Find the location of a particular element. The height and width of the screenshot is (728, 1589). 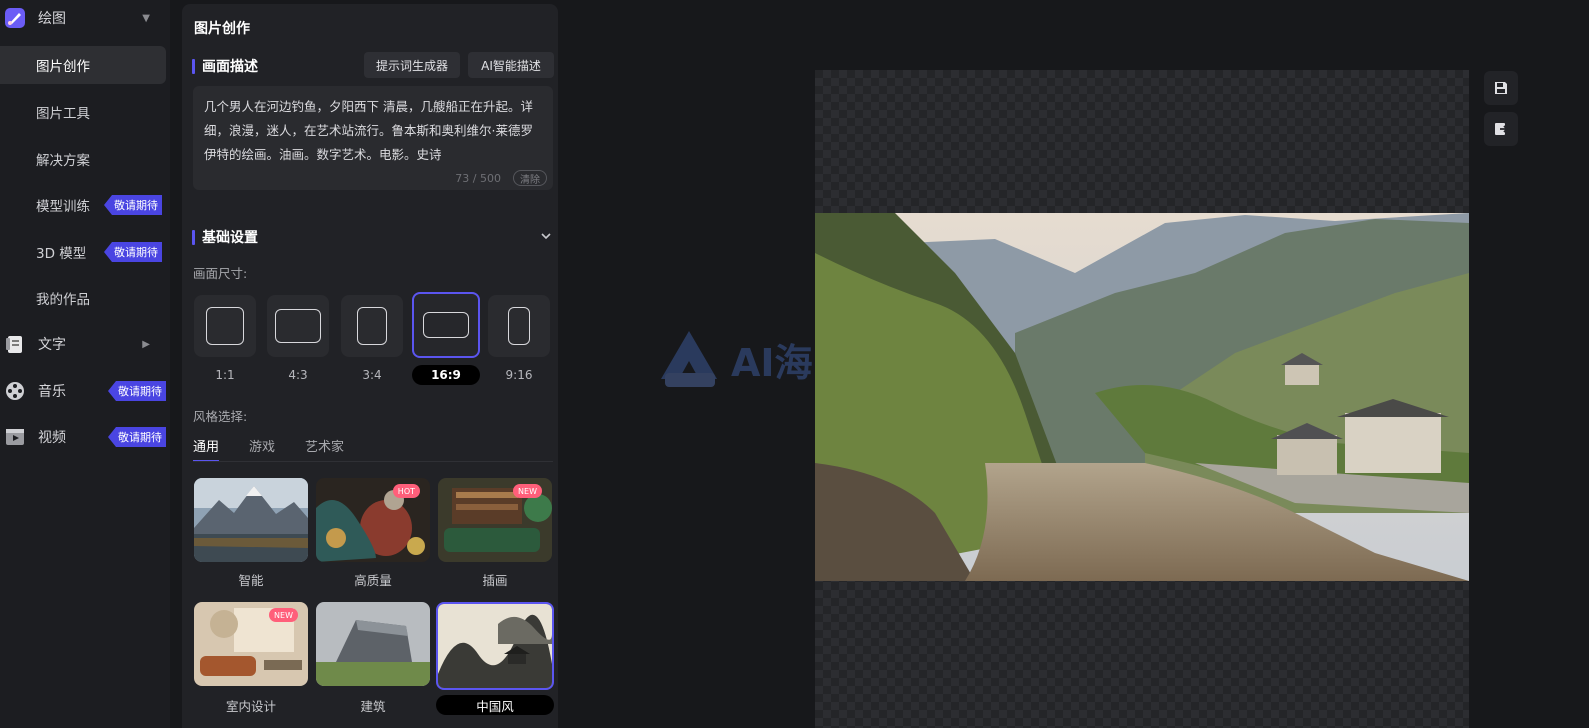

sidebar-item-label: 3D 模型 is located at coordinates (61, 254).